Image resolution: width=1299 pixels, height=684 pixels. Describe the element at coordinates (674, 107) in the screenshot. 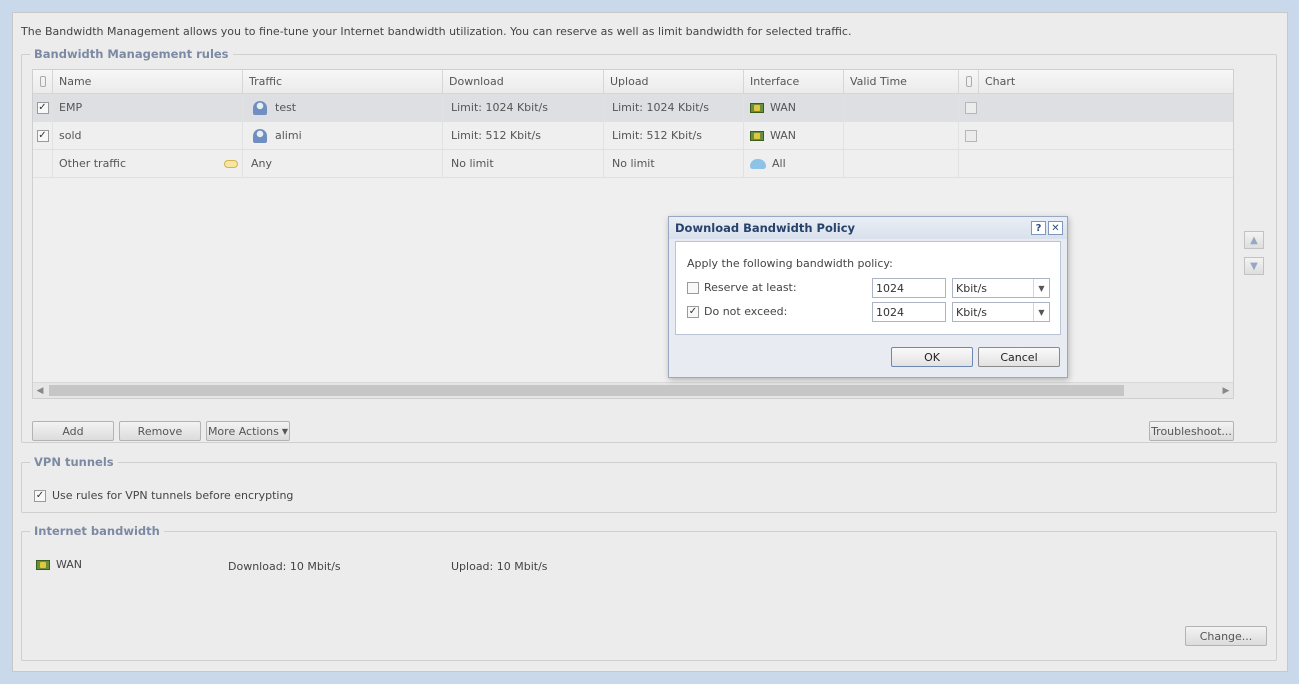

I see `rule-upload: Limit: 1024 Kbit/s` at that location.